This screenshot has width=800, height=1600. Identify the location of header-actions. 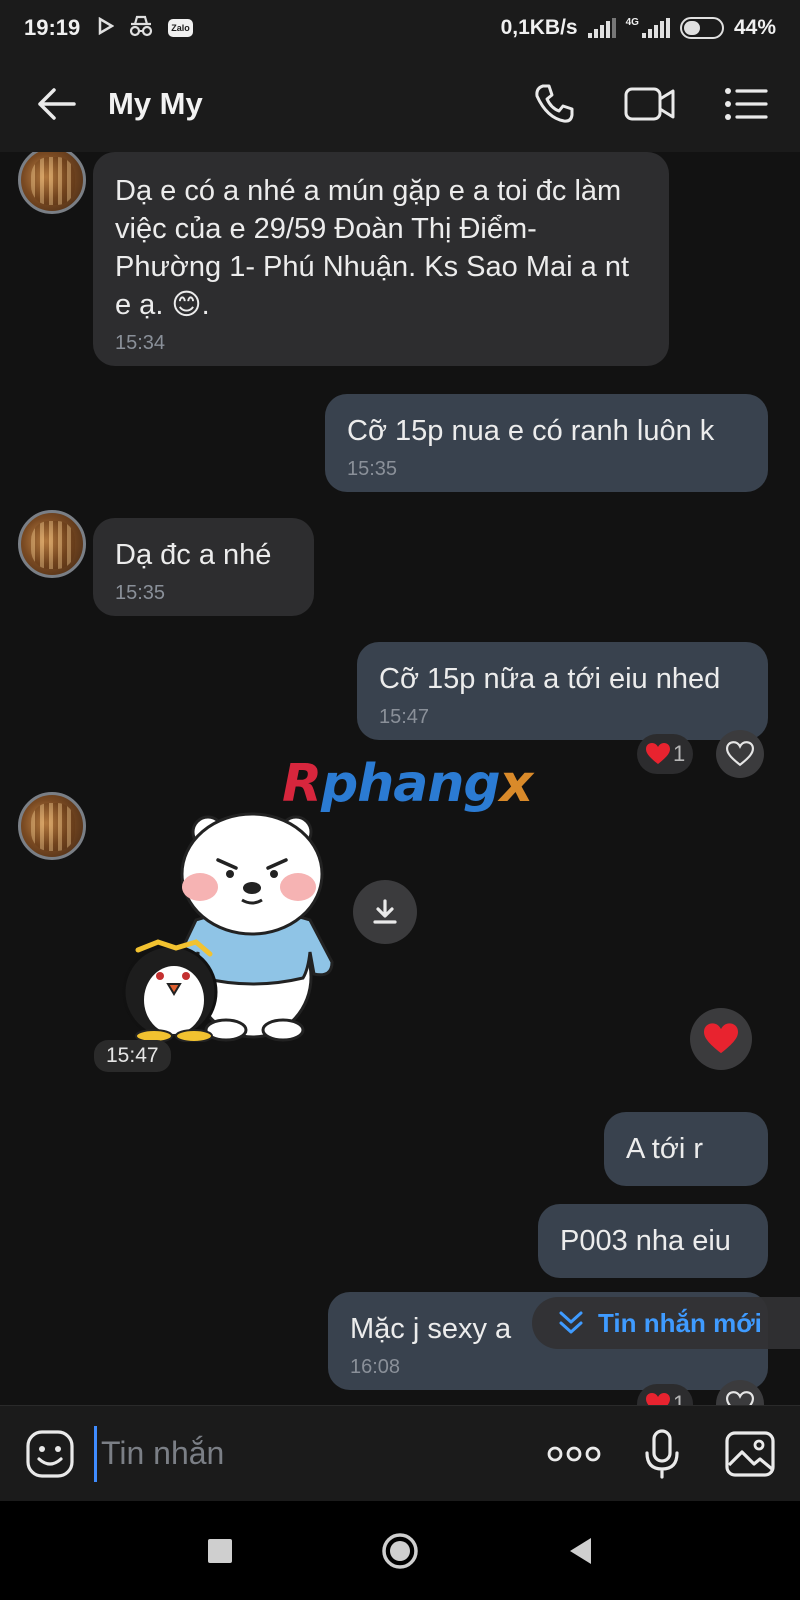
(650, 104).